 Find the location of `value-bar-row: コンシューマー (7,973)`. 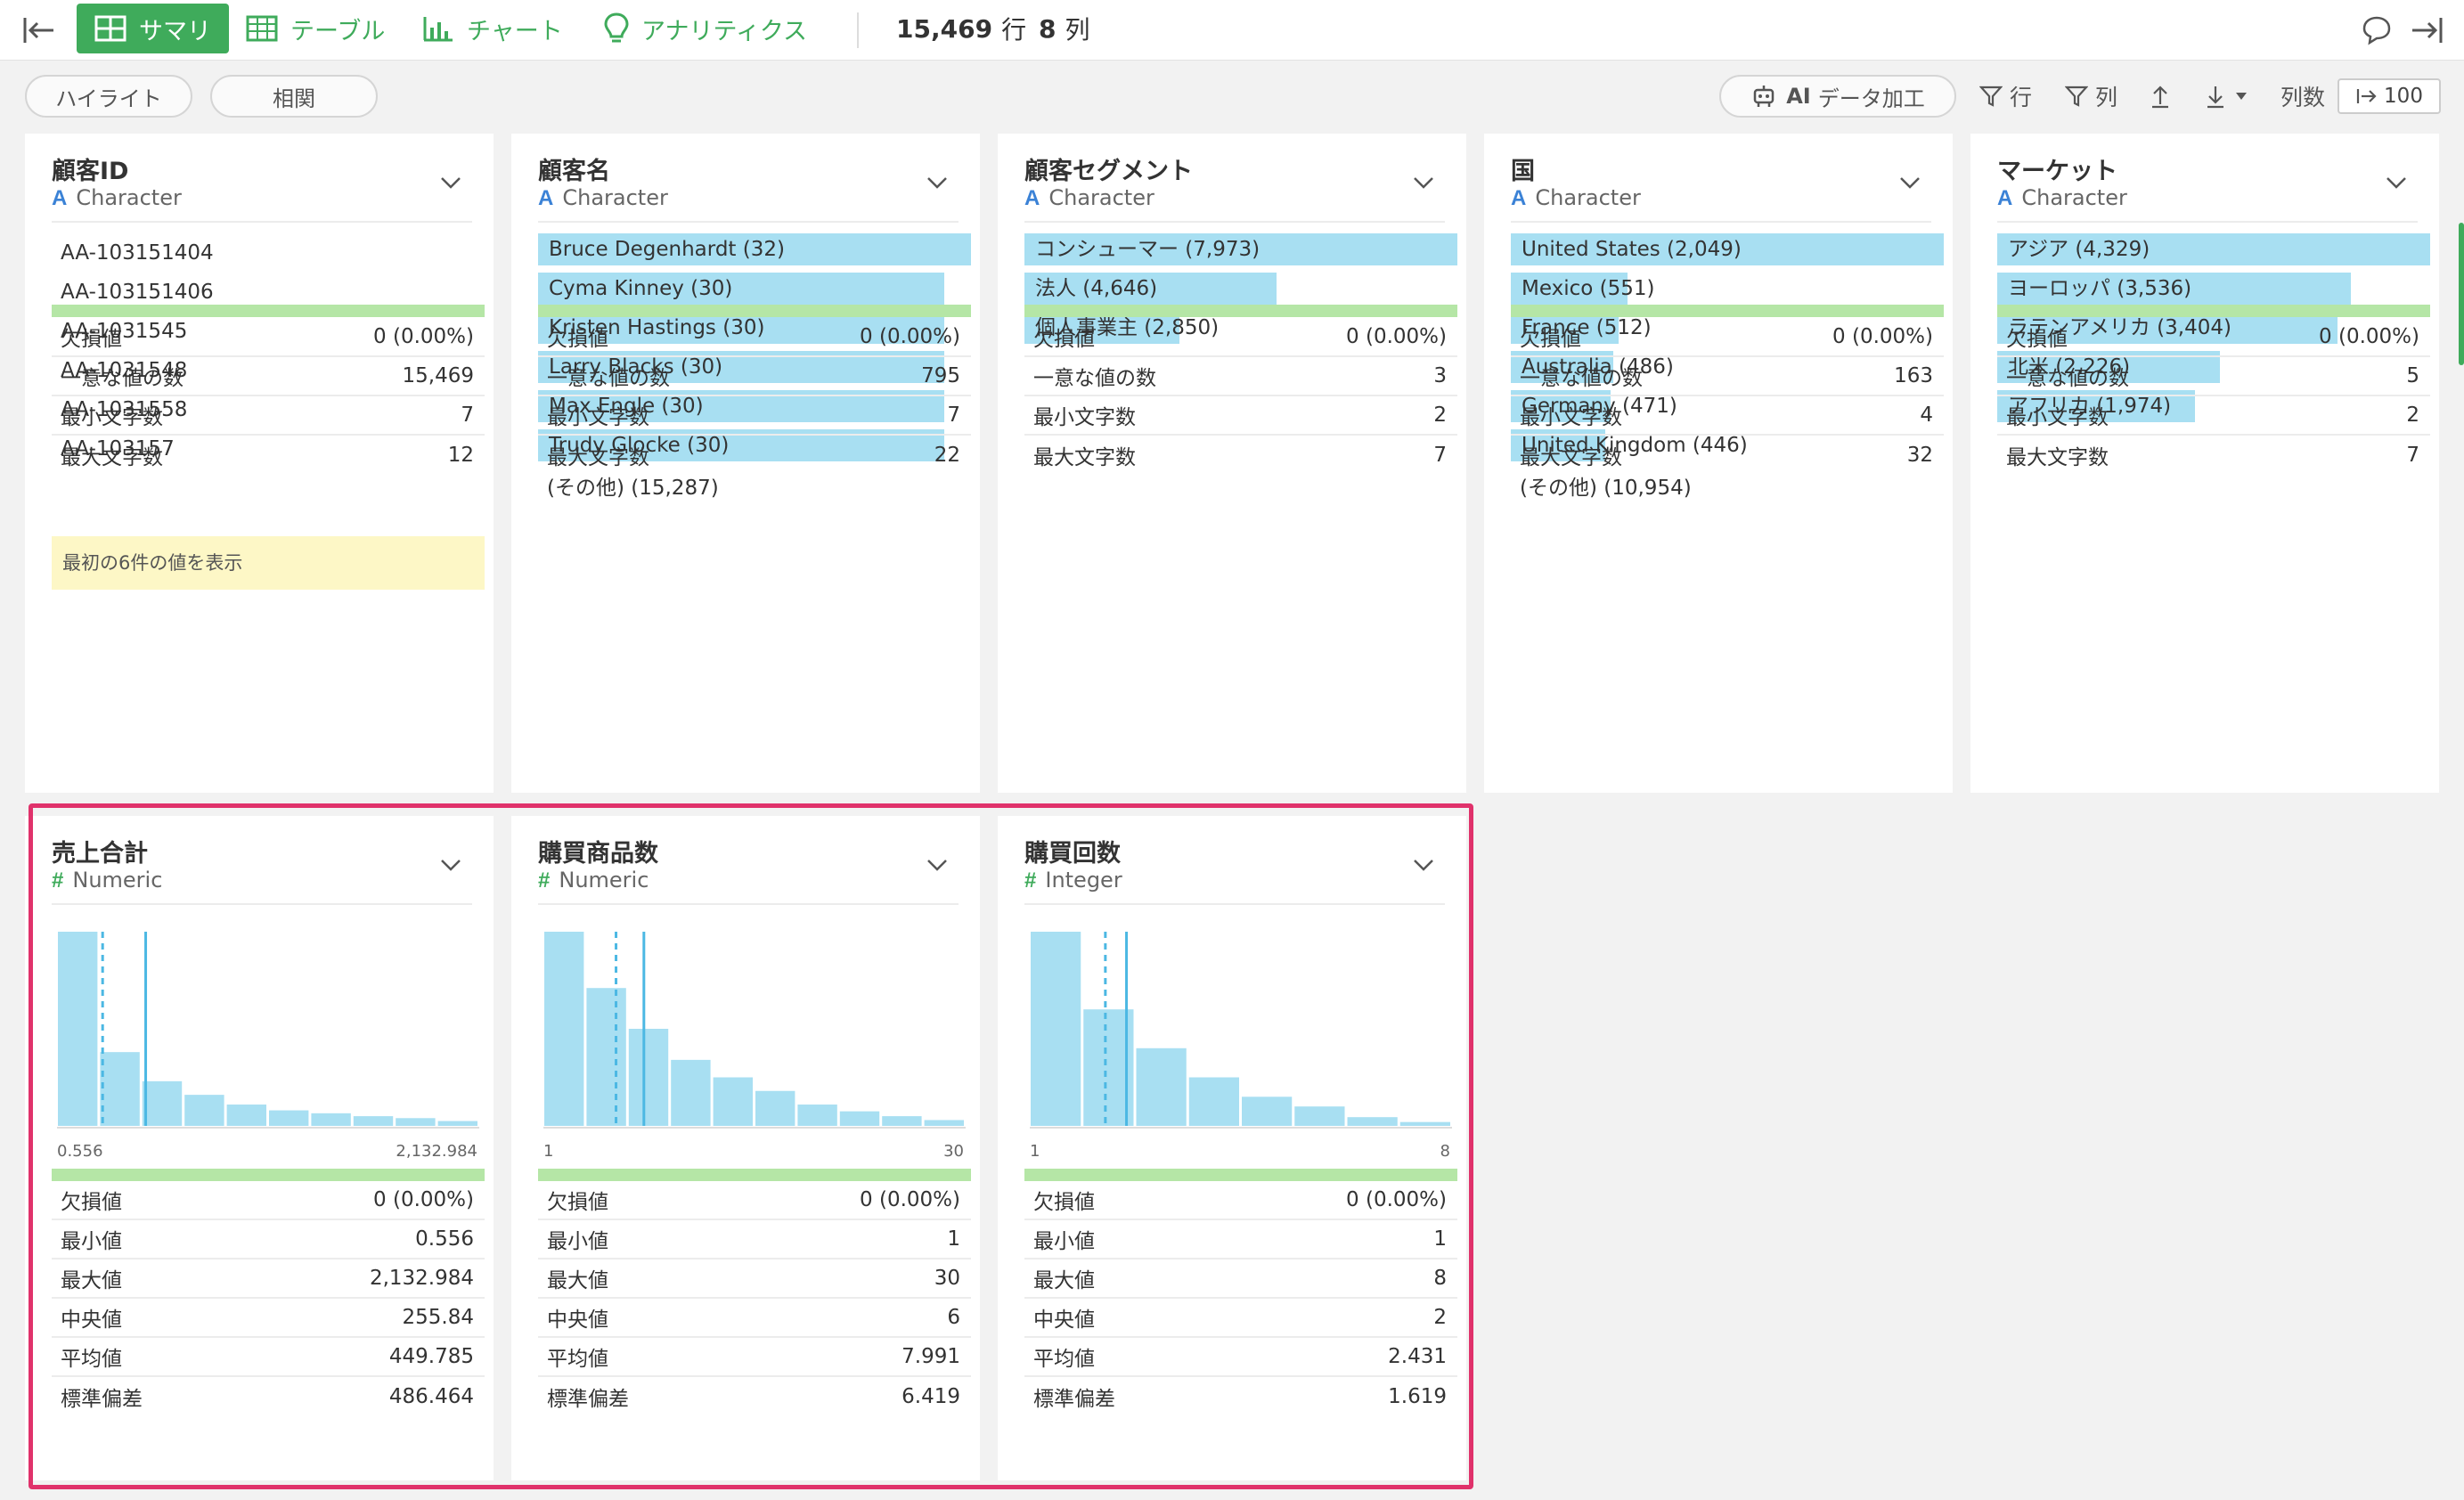

value-bar-row: コンシューマー (7,973) is located at coordinates (1241, 249).